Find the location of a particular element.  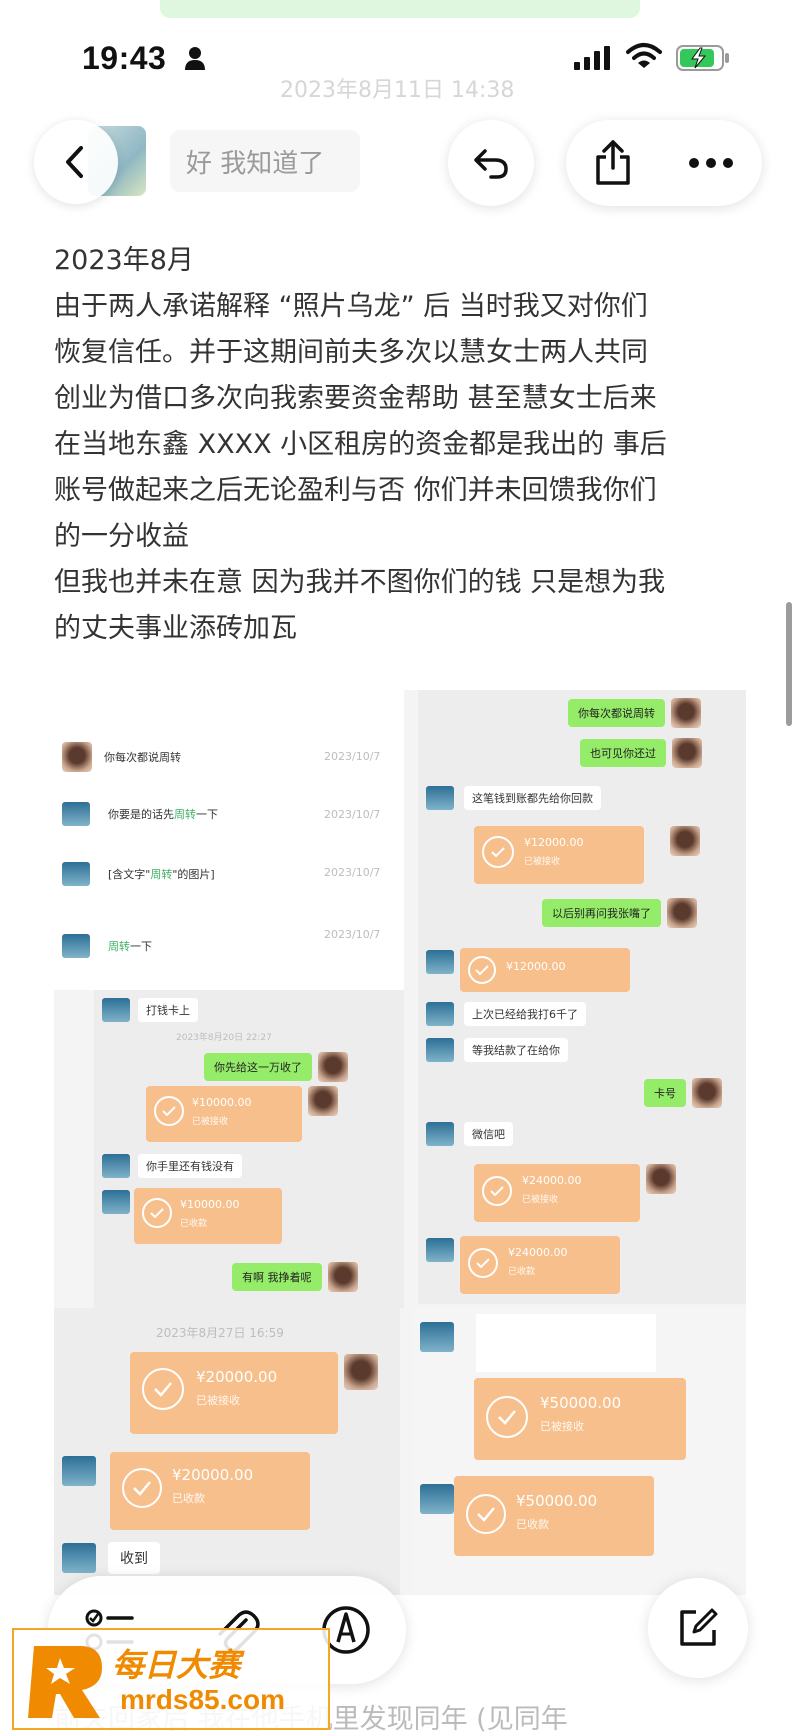

chat-message: 微信吧 is located at coordinates (469, 1134).